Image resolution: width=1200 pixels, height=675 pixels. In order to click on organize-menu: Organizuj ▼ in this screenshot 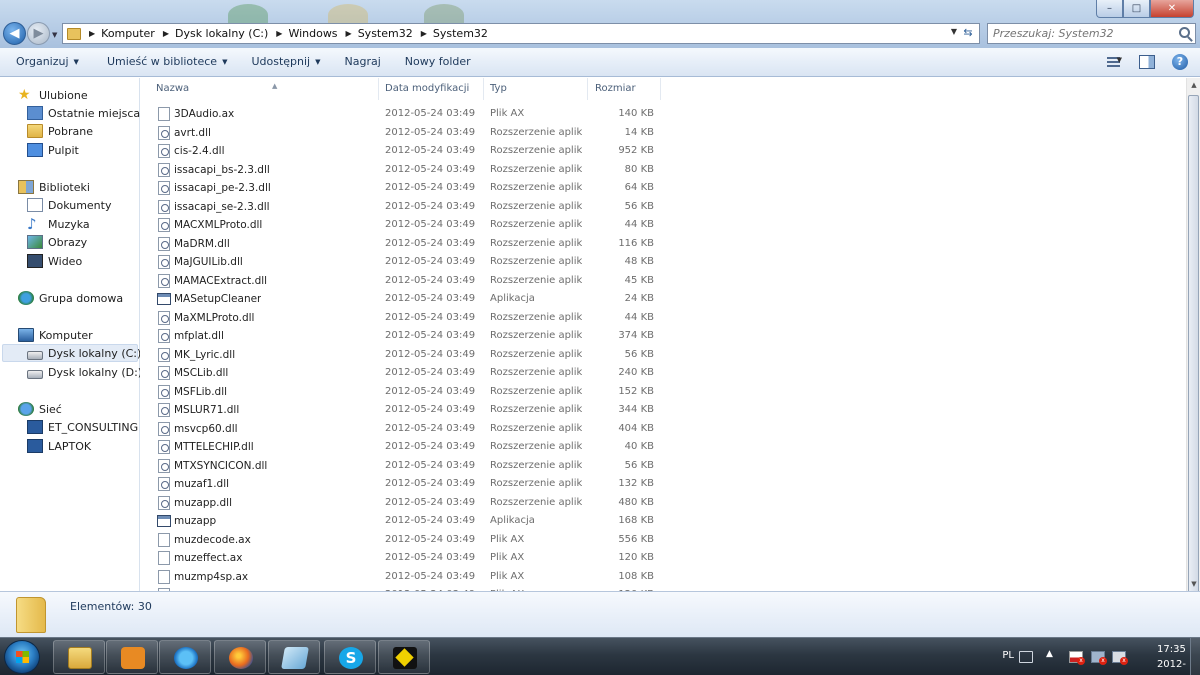, I will do `click(47, 62)`.